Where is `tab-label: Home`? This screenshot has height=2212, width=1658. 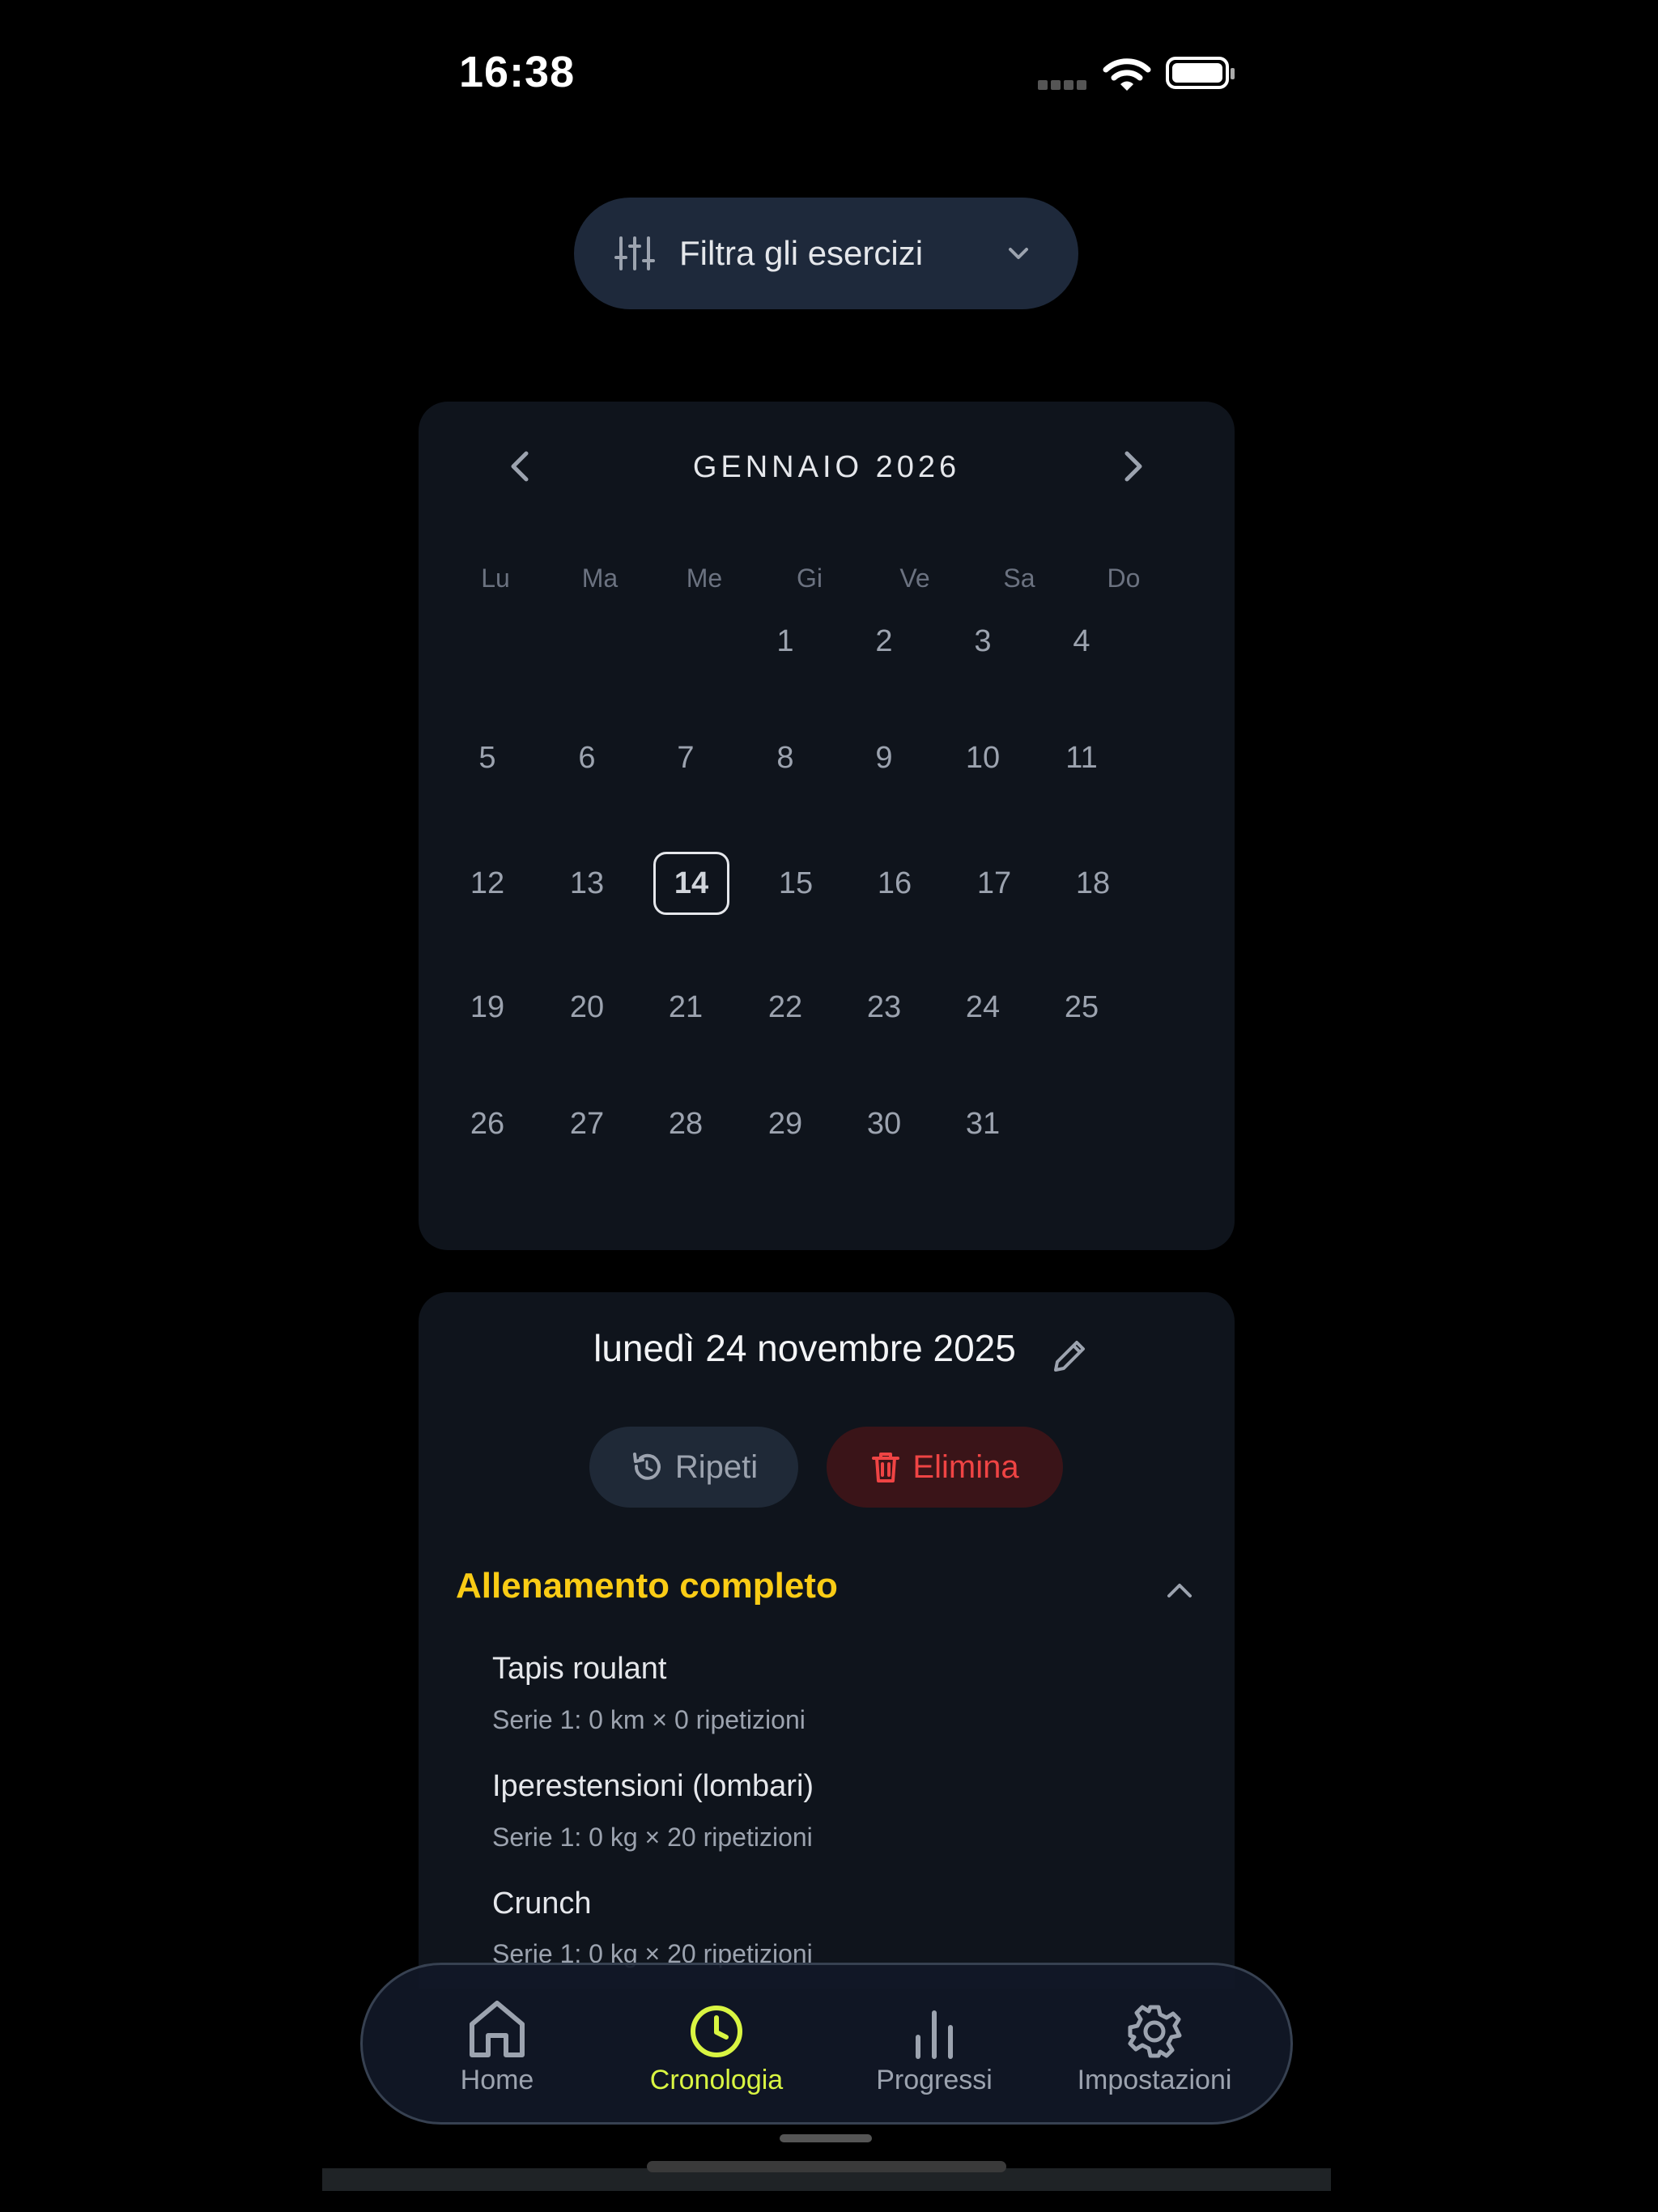
tab-label: Home is located at coordinates (497, 2080).